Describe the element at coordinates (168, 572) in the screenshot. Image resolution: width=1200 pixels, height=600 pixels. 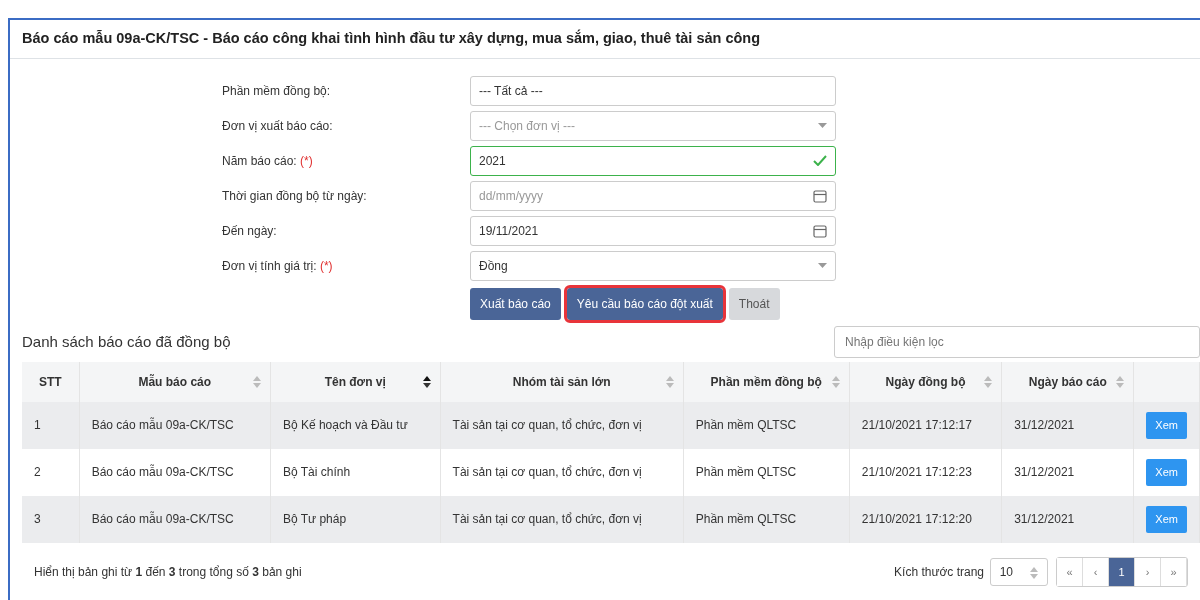
I see `record-summary: Hiển thị bản ghi từ 1 đến 3 trong tổng số 3 bản ghi` at that location.